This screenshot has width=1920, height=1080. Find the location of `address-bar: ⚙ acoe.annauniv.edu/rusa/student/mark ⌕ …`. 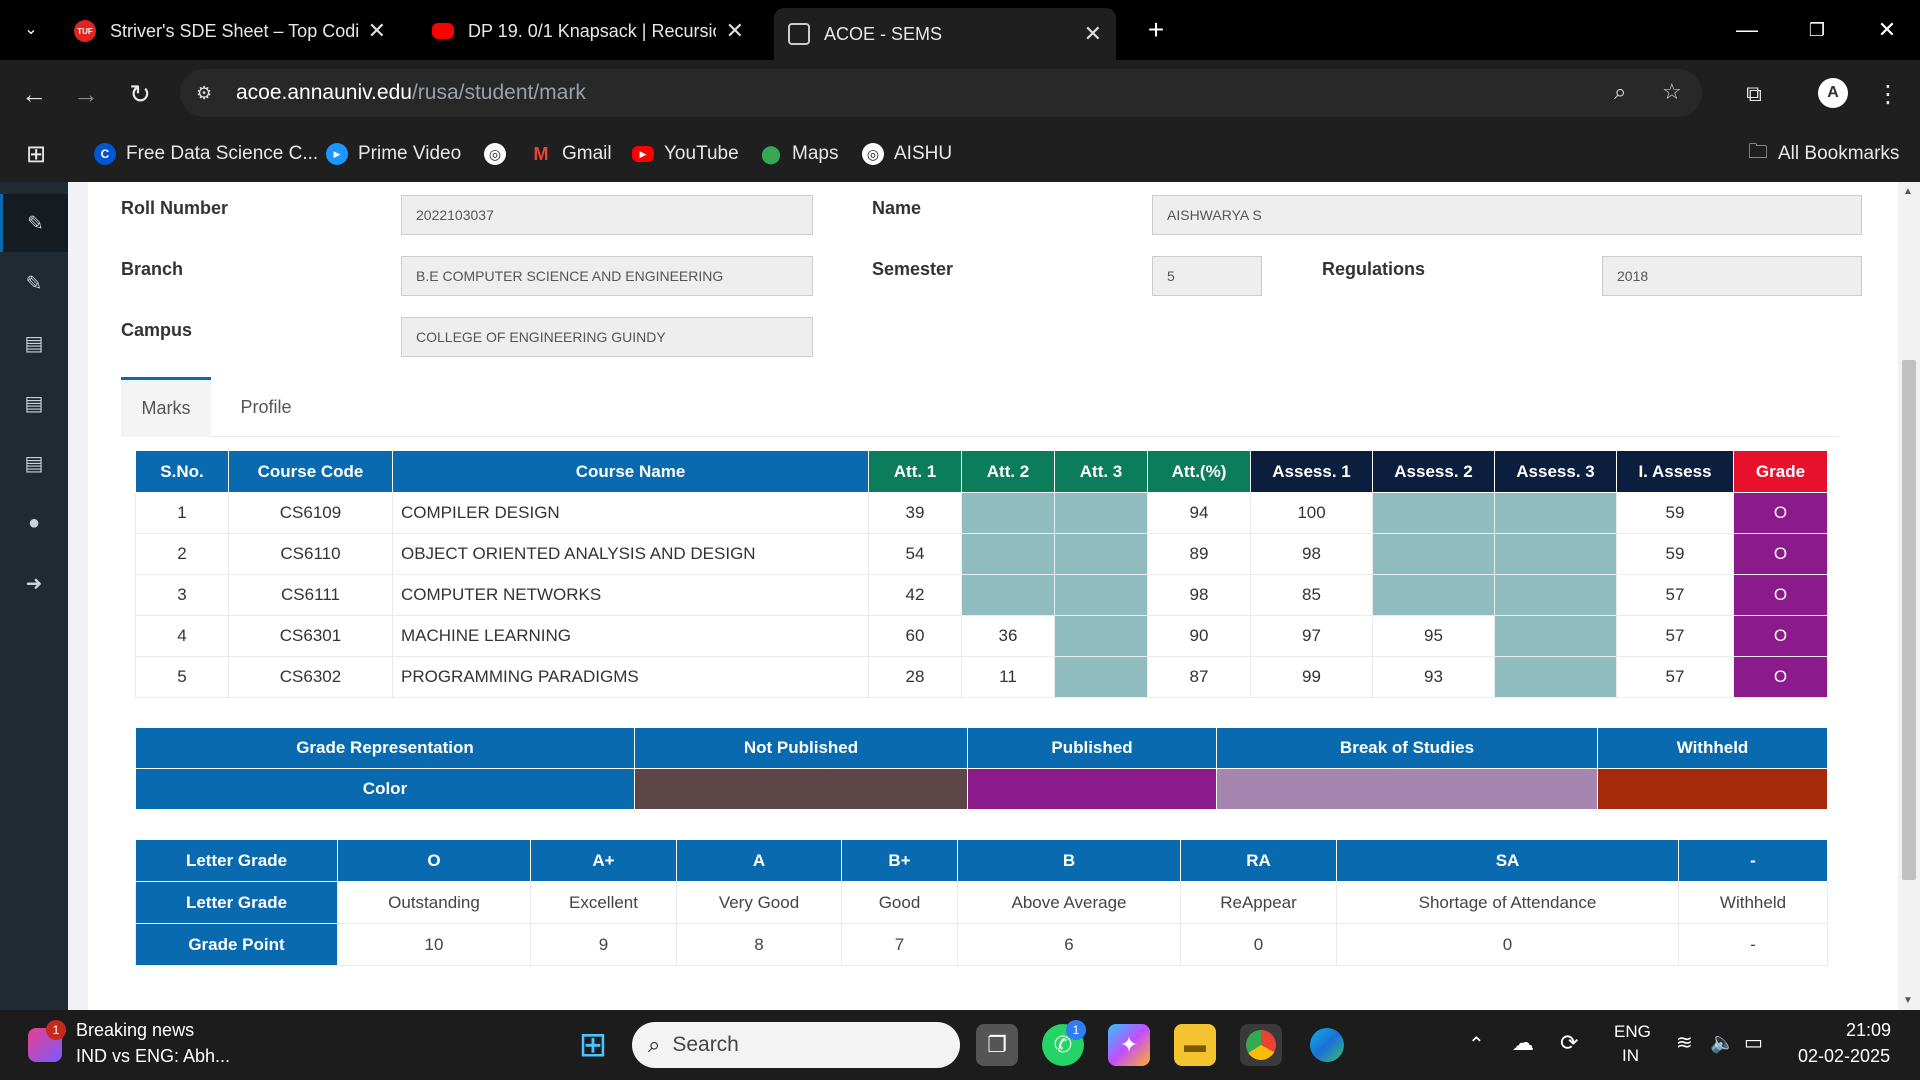

address-bar: ⚙ acoe.annauniv.edu/rusa/student/mark ⌕ … is located at coordinates (941, 93).